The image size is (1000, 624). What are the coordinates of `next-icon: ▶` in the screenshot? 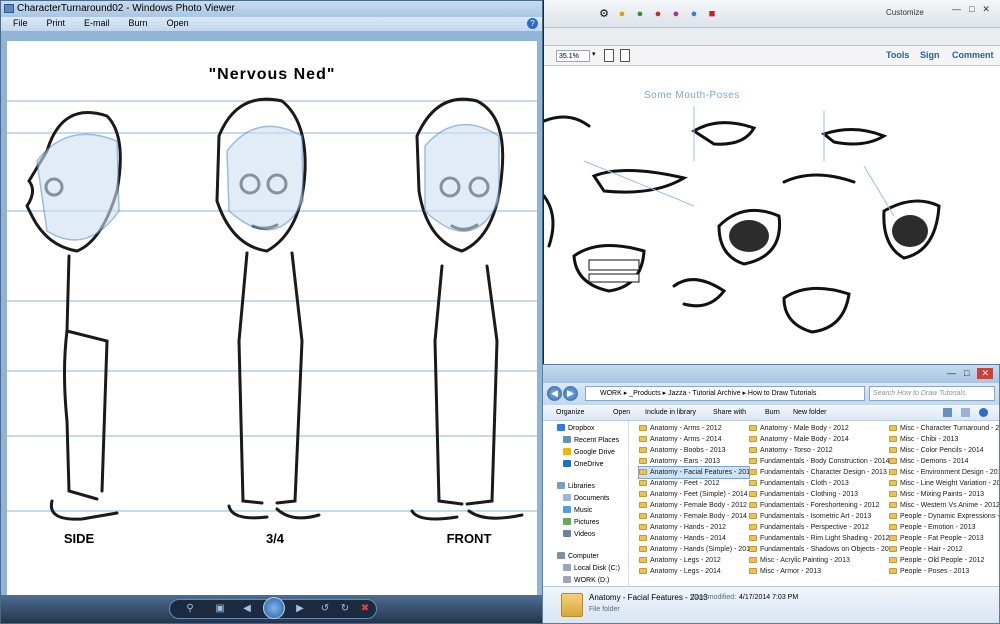 It's located at (300, 609).